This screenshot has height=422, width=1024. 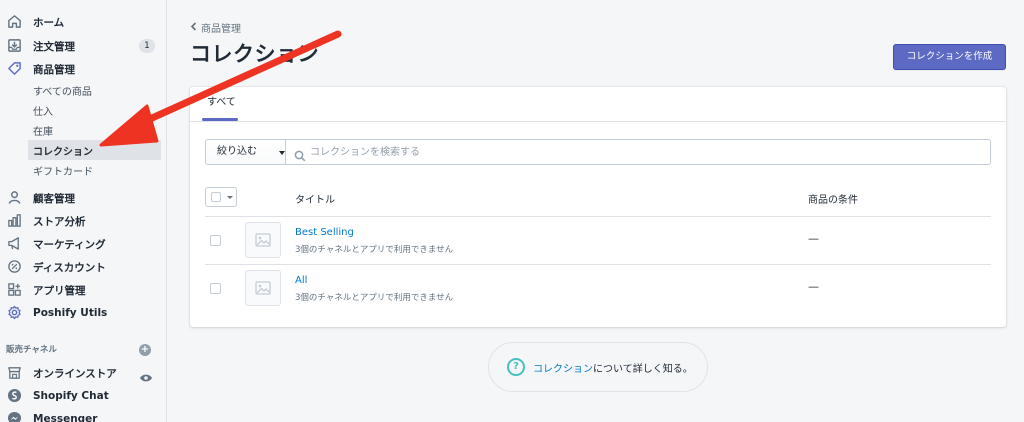 What do you see at coordinates (254, 54) in the screenshot?
I see `page-title: コレクション` at bounding box center [254, 54].